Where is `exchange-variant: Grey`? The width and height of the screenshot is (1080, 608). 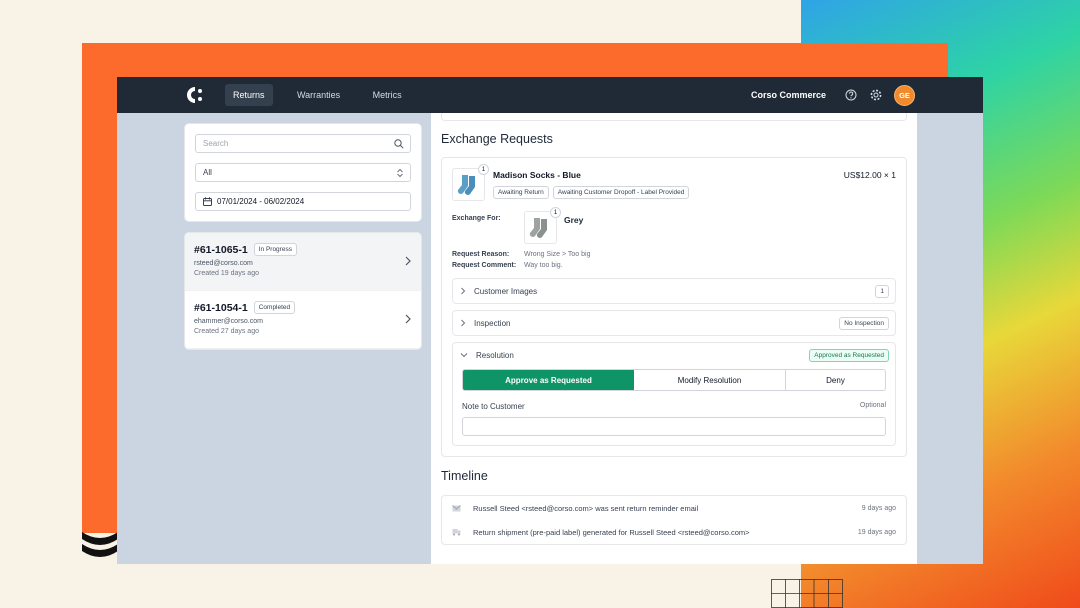 exchange-variant: Grey is located at coordinates (574, 220).